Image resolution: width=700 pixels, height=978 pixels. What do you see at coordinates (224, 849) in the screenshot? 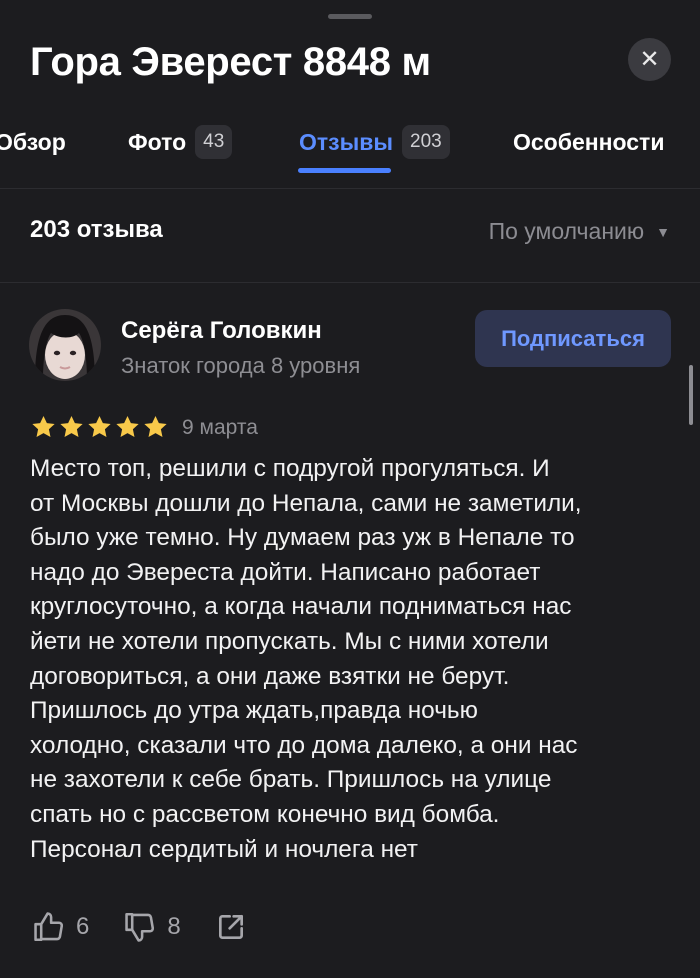
I see `review-line: Персонал сердитый и ночлега нет` at bounding box center [224, 849].